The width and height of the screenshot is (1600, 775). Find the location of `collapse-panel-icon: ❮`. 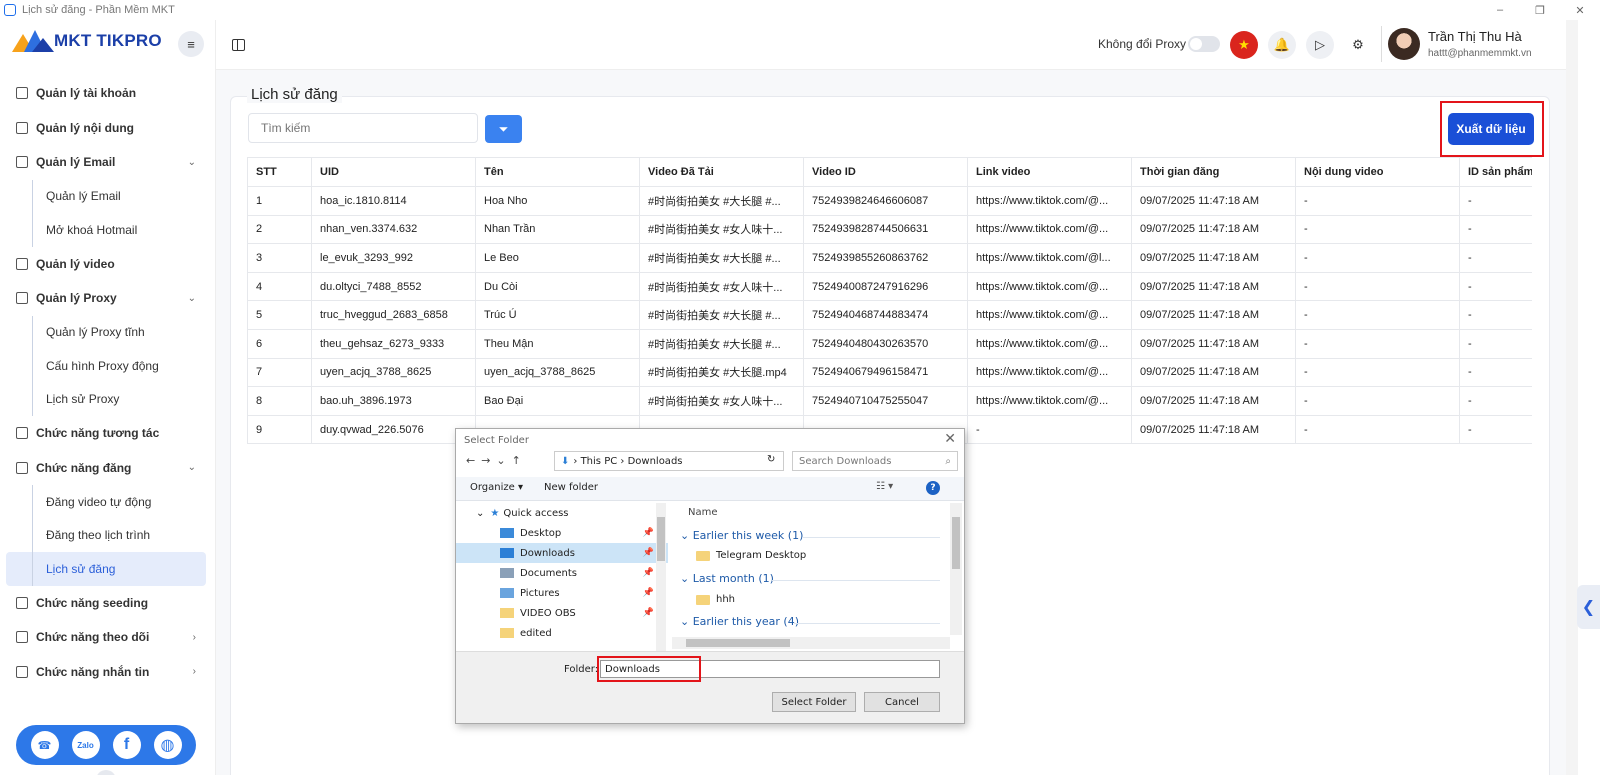

collapse-panel-icon: ❮ is located at coordinates (1588, 607).